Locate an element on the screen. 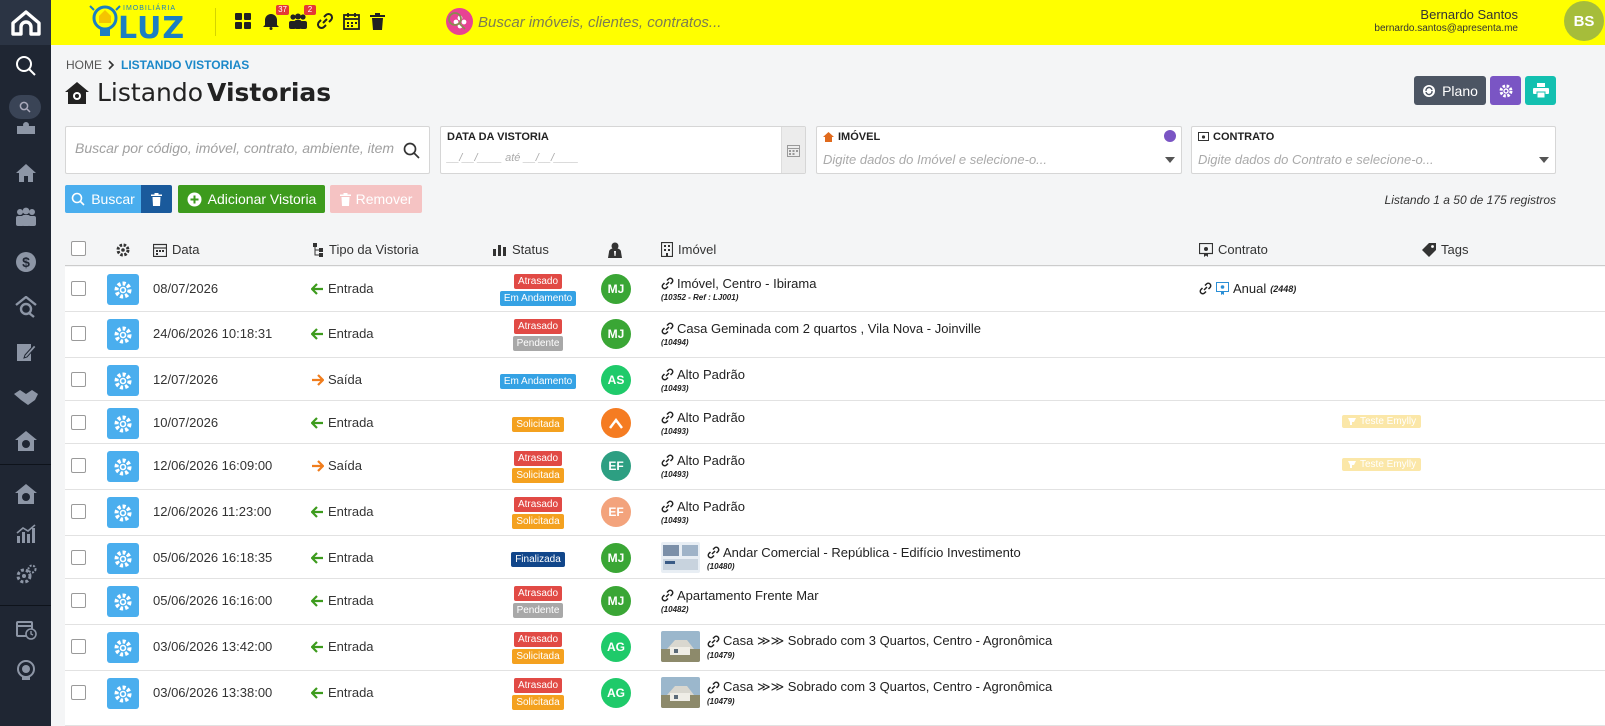 This screenshot has width=1605, height=726. print-button is located at coordinates (1540, 90).